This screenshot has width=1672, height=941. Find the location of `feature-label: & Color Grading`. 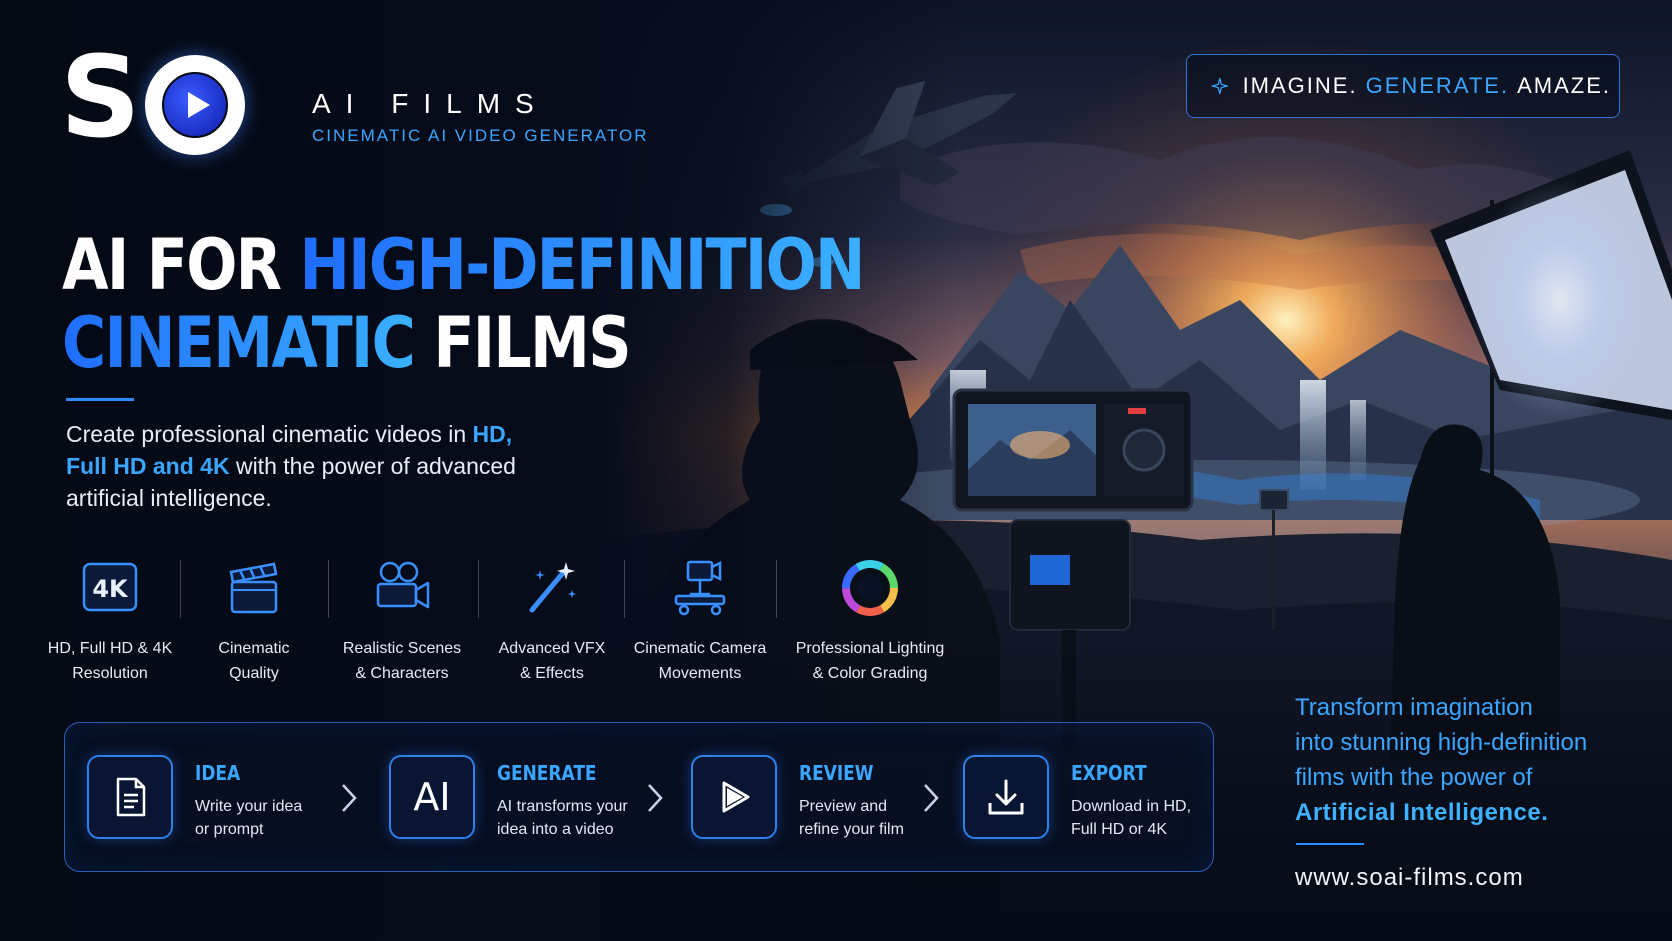

feature-label: & Color Grading is located at coordinates (870, 673).